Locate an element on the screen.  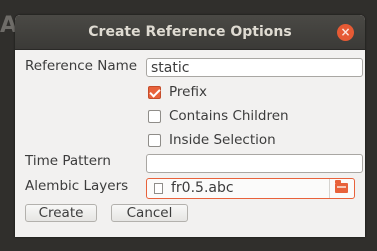
reference-name-input is located at coordinates (254, 67).